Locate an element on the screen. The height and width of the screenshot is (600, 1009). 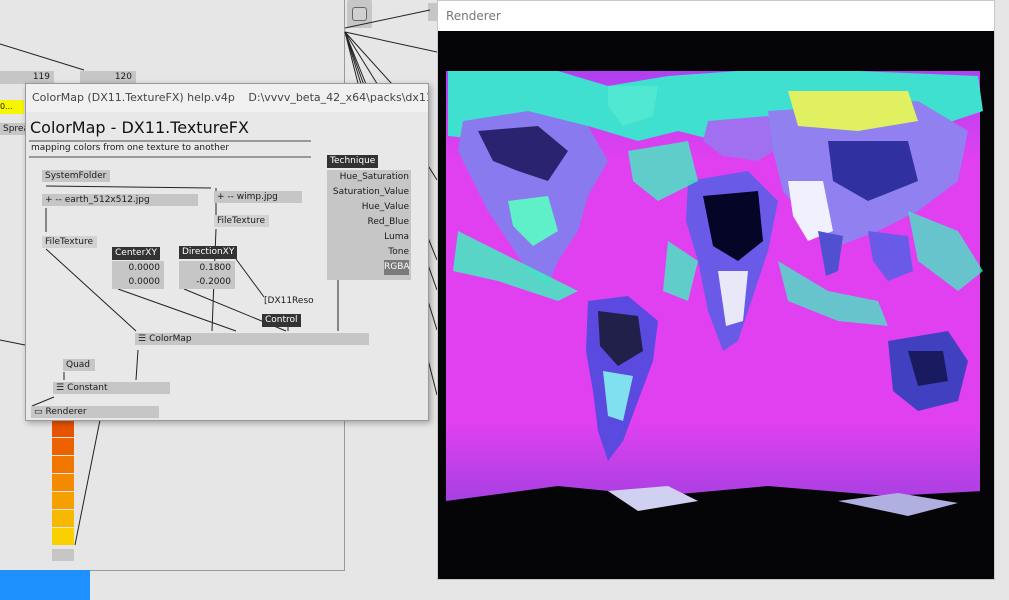
control-label: Control is located at coordinates (281, 320).